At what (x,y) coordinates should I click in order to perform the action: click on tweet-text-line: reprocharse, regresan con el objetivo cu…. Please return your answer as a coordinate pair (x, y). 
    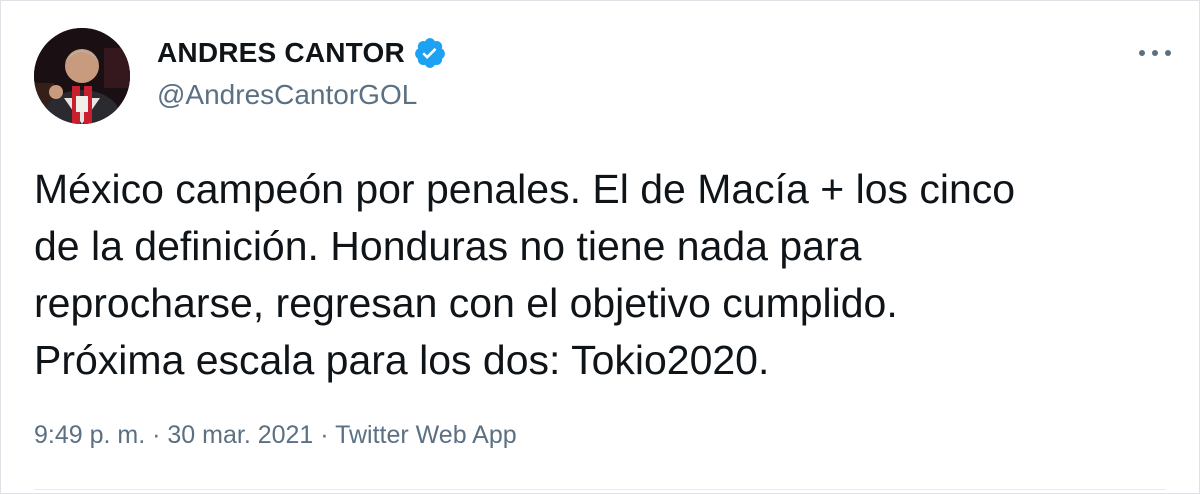
    Looking at the image, I should click on (466, 303).